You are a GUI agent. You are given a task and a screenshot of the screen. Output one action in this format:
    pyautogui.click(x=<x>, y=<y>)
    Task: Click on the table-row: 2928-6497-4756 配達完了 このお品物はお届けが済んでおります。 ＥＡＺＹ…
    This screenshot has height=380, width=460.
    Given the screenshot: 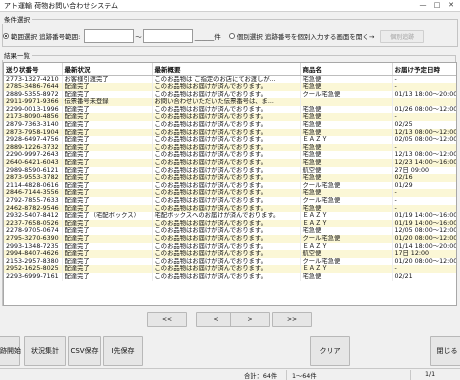 What is the action you would take?
    pyautogui.click(x=230, y=140)
    